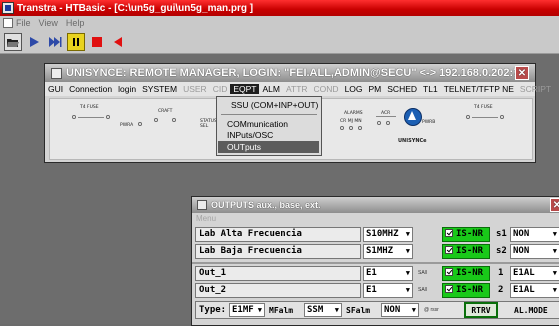 Image resolution: width=559 pixels, height=326 pixels. What do you see at coordinates (388, 251) in the screenshot?
I see `aux-freq-select: S1MHZ ▼` at bounding box center [388, 251].